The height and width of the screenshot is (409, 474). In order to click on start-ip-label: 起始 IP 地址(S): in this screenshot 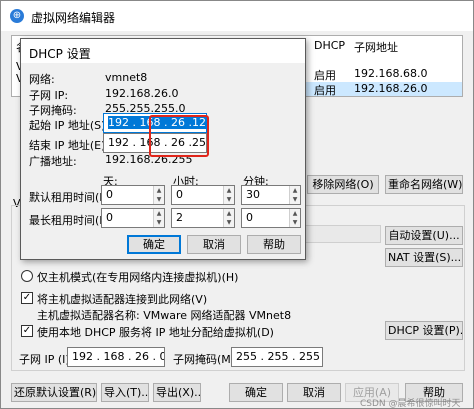, I will do `click(69, 125)`.